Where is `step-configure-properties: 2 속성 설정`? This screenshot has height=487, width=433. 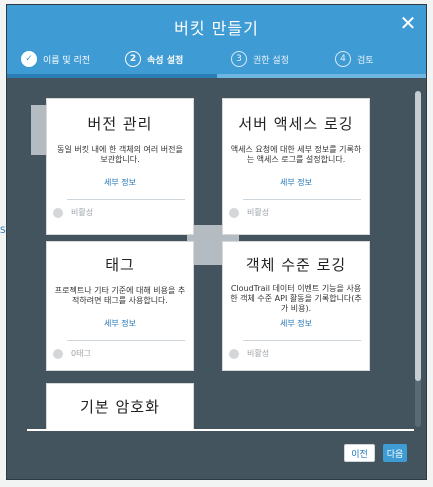
step-configure-properties: 2 속성 설정 is located at coordinates (154, 59).